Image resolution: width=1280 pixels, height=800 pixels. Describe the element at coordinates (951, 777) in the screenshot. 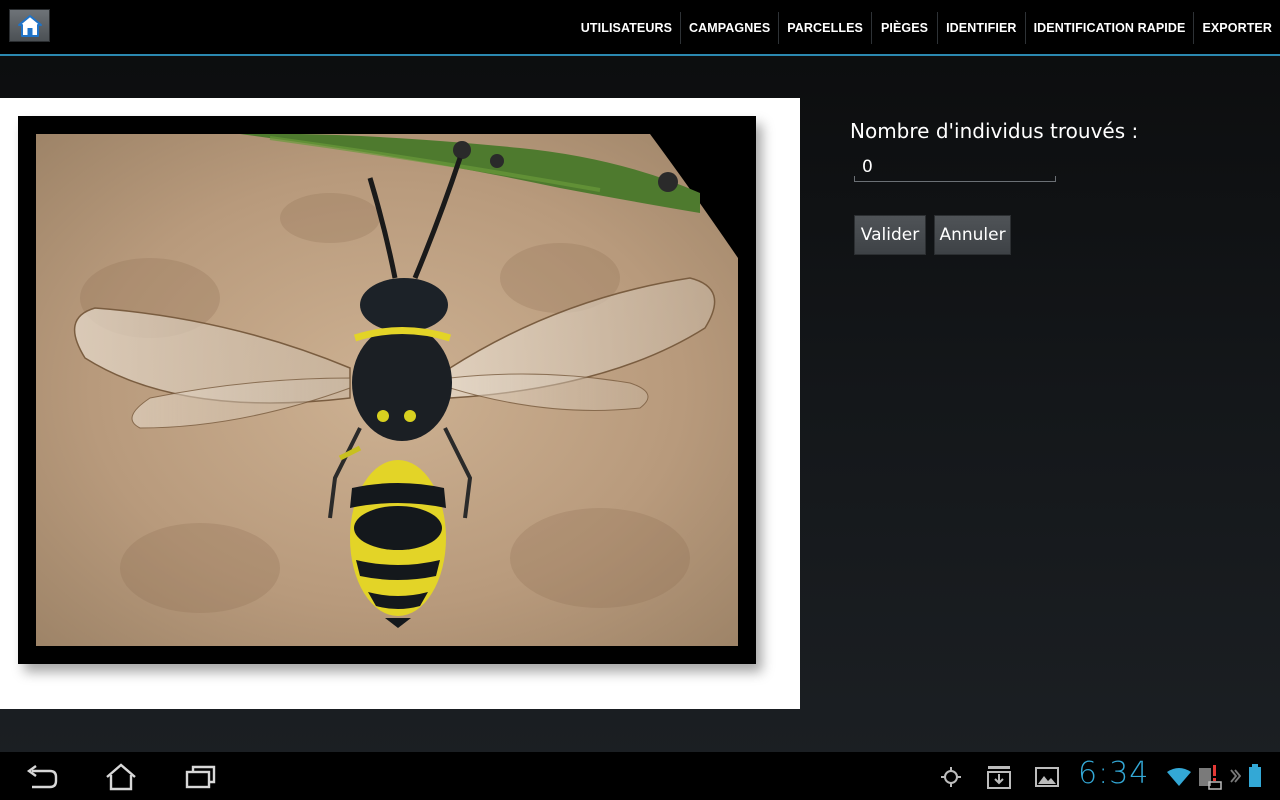

I see `gps-icon` at that location.